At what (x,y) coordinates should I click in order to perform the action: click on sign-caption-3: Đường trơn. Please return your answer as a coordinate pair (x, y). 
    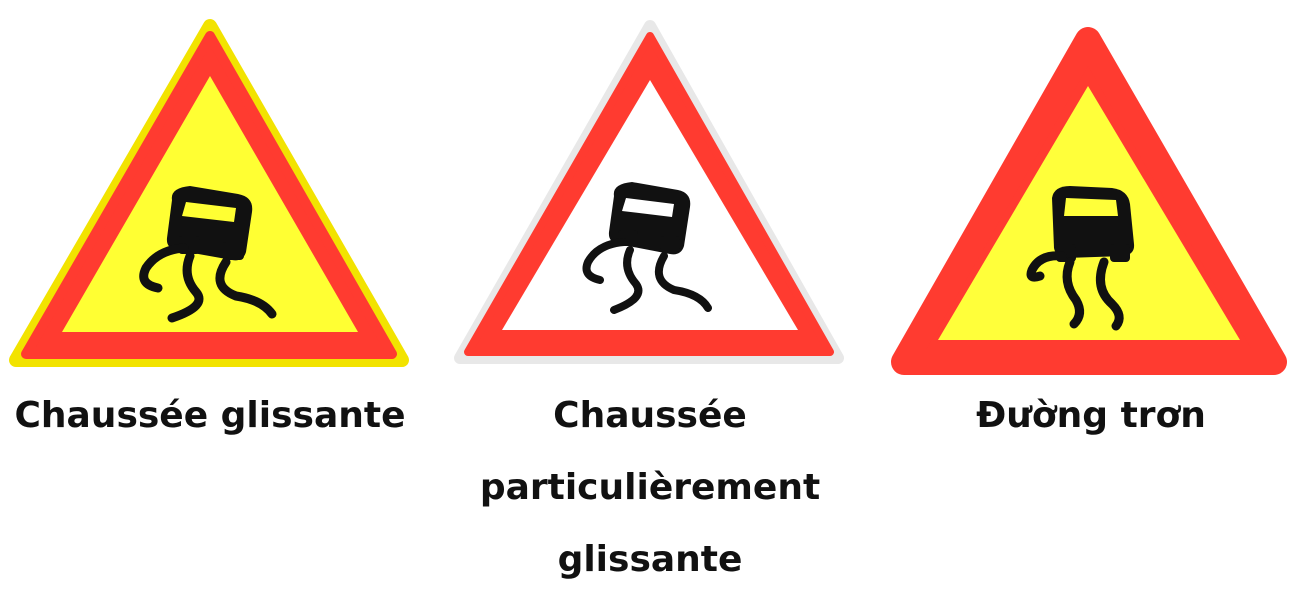
    Looking at the image, I should click on (1091, 415).